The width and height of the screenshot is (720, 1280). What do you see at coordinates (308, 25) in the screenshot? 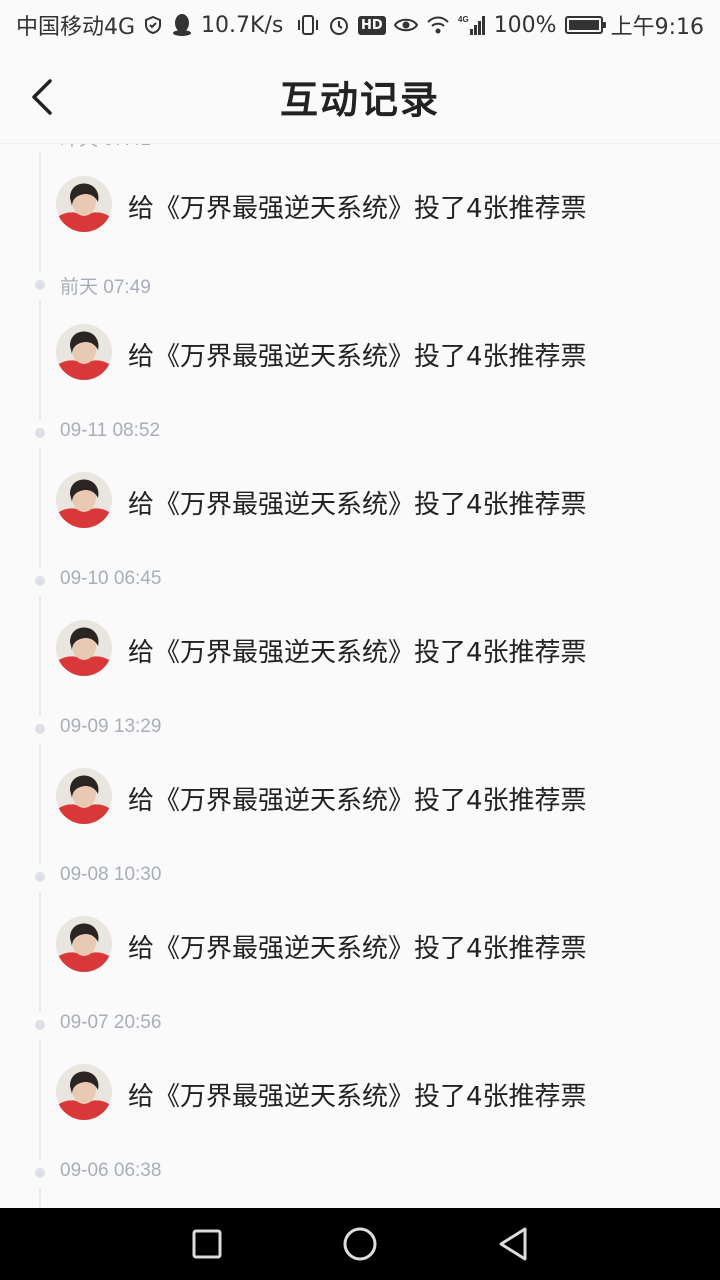
I see `vibrate-icon` at bounding box center [308, 25].